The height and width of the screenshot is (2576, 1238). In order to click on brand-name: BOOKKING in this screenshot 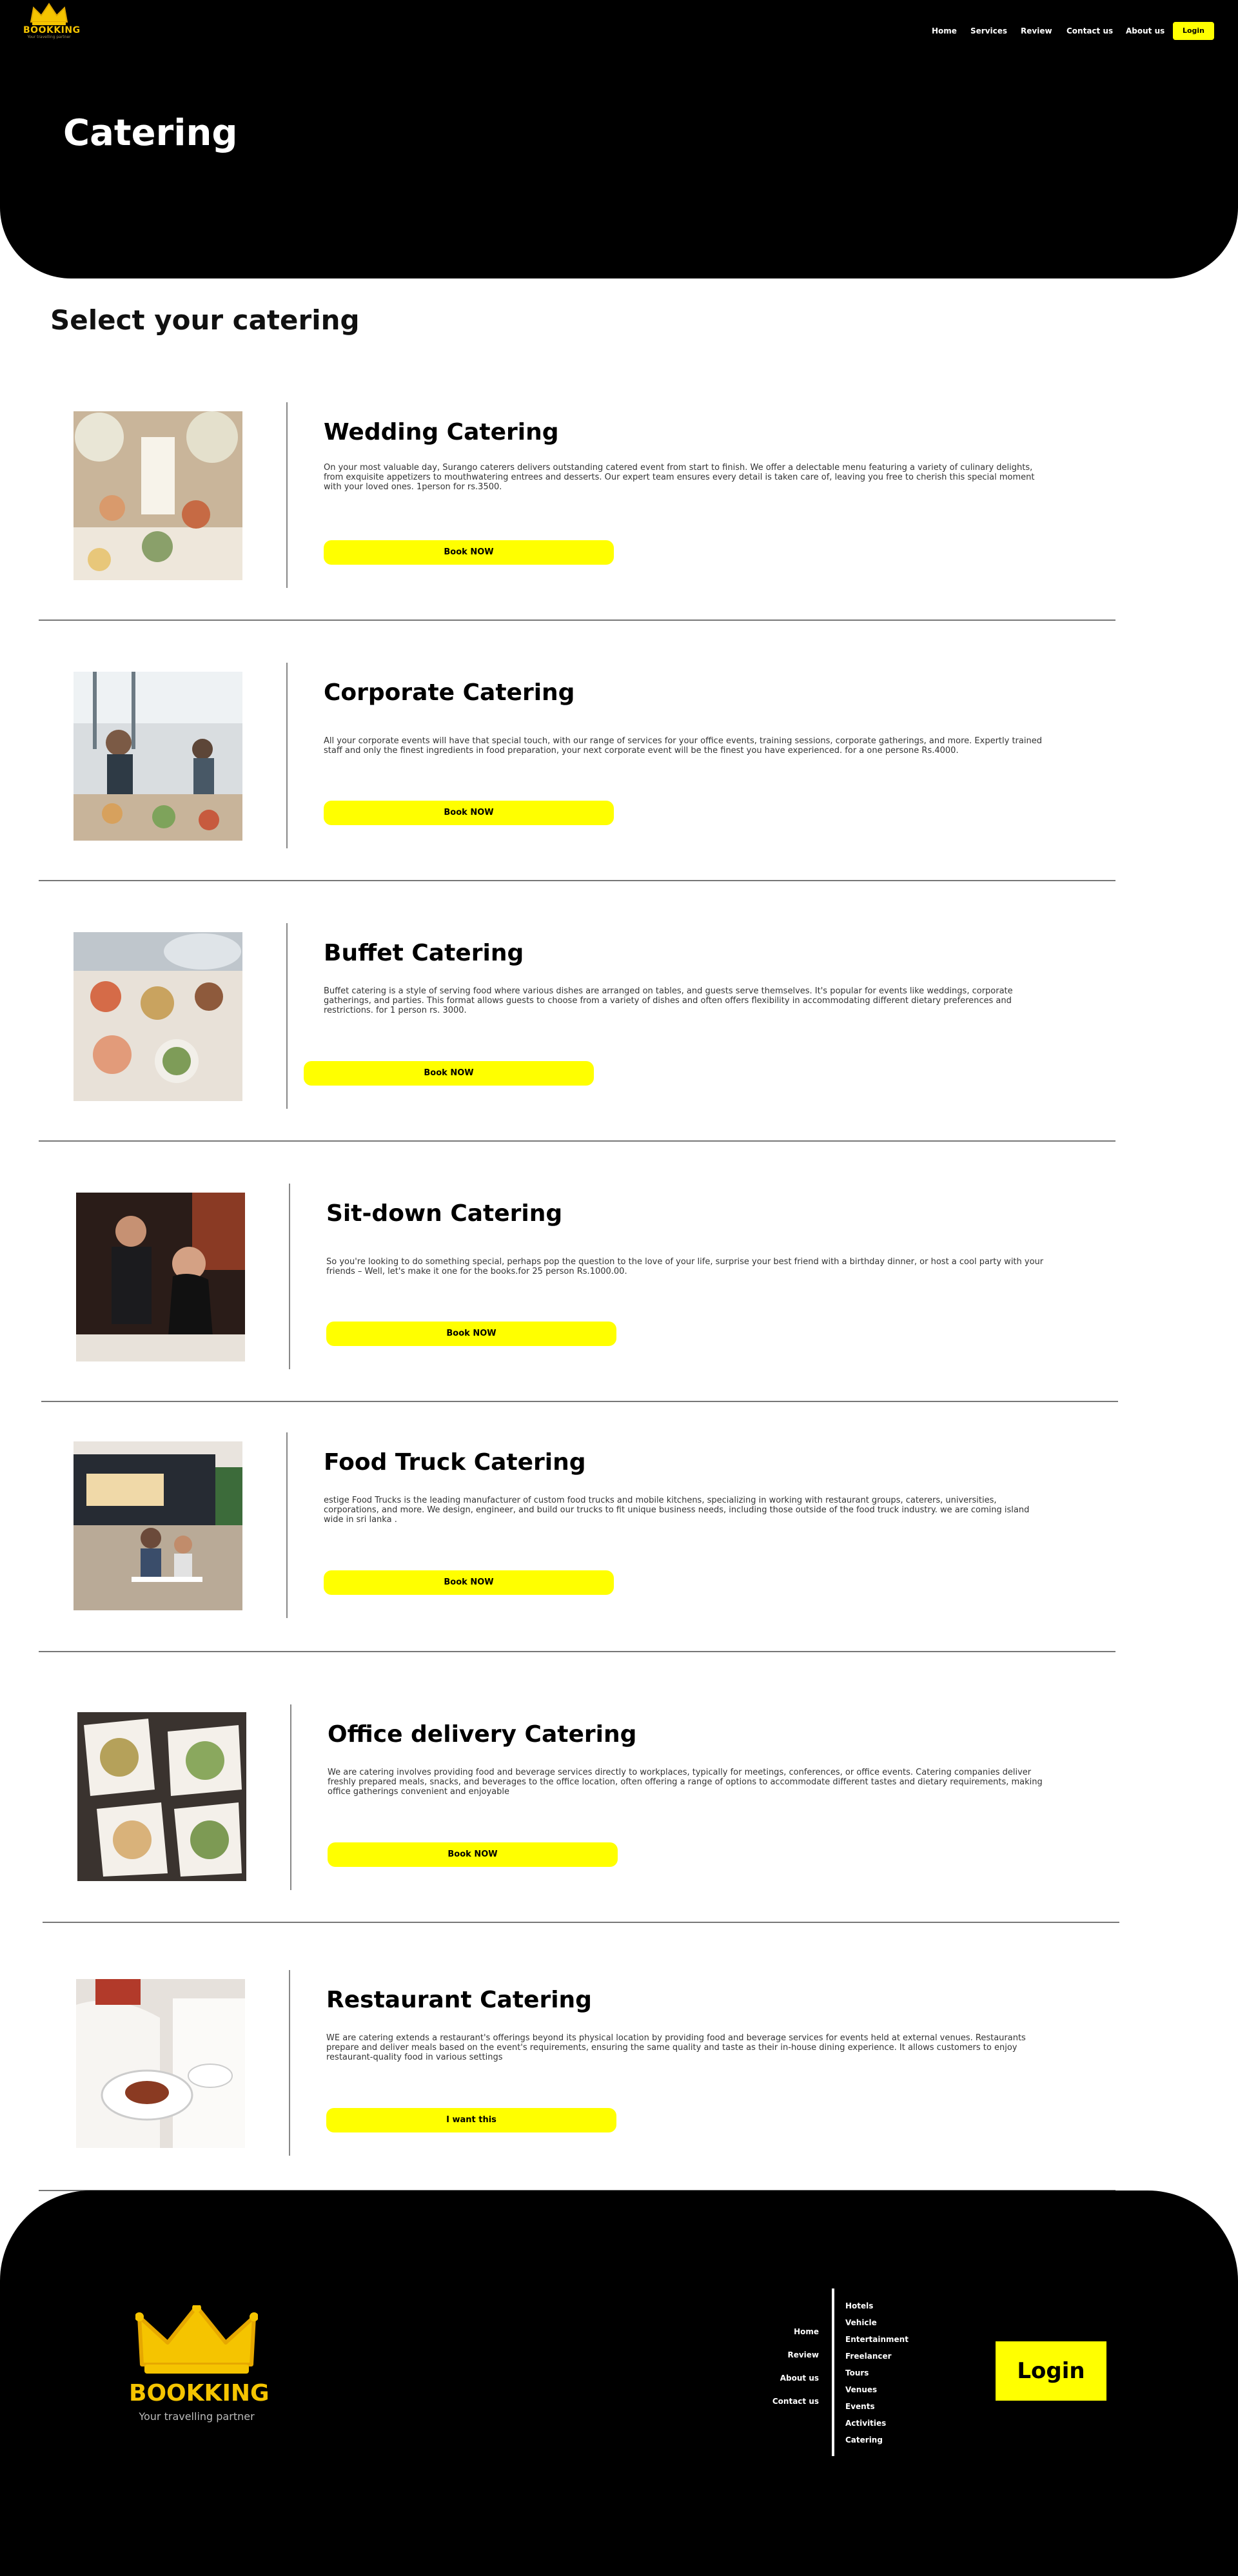, I will do `click(52, 30)`.